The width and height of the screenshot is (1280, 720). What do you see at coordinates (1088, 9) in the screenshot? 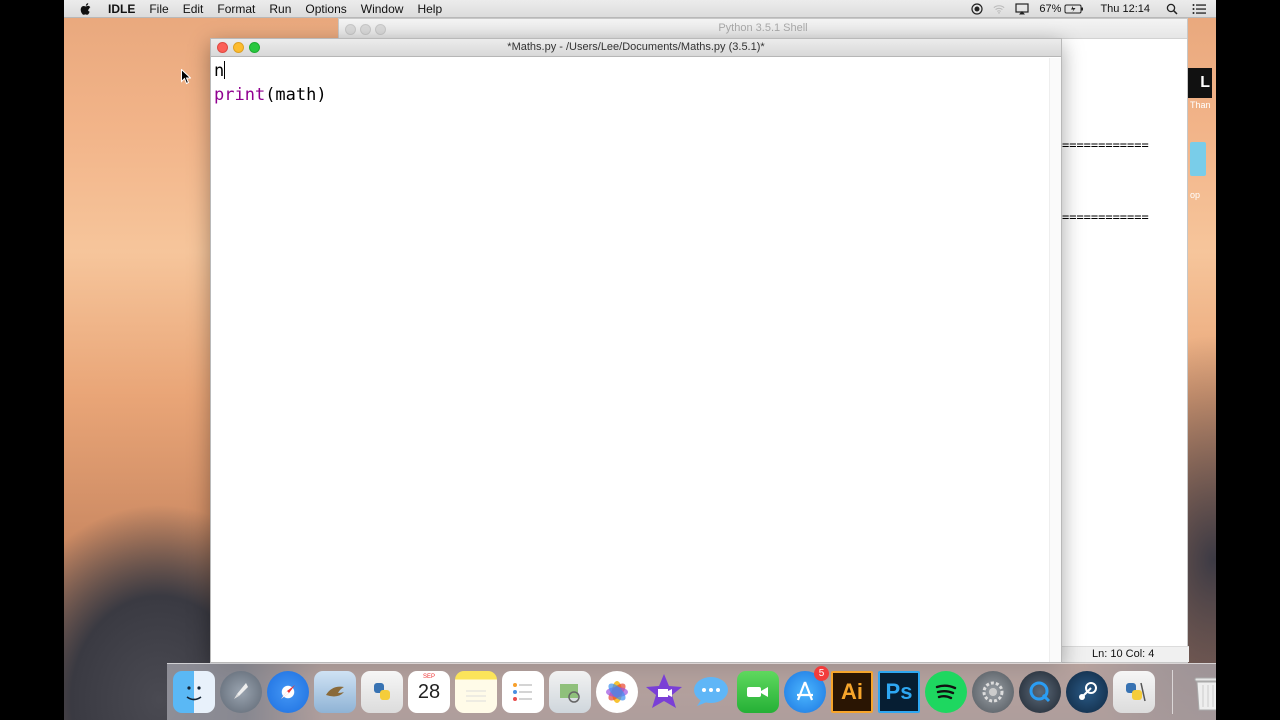
I see `status-menus: 67% Thu 12:14` at bounding box center [1088, 9].